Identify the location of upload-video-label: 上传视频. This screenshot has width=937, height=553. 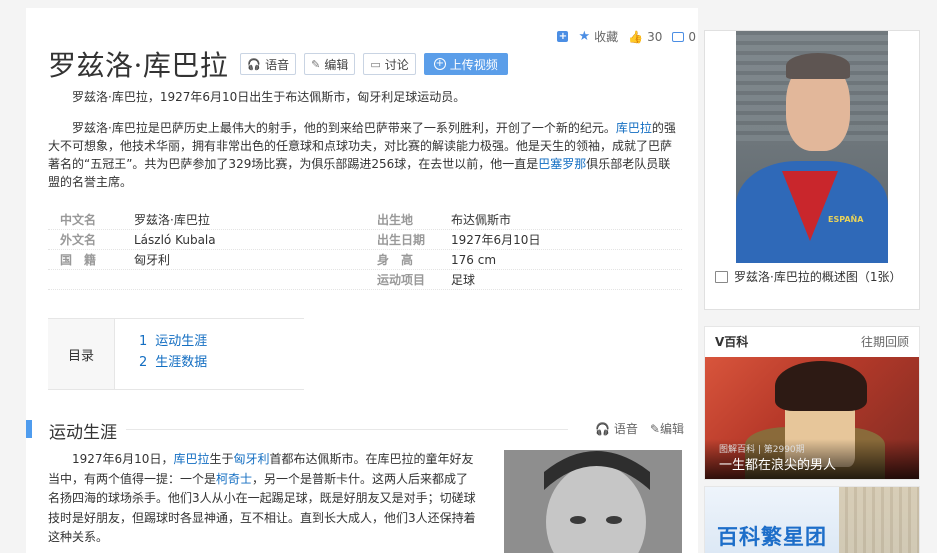
(473, 64).